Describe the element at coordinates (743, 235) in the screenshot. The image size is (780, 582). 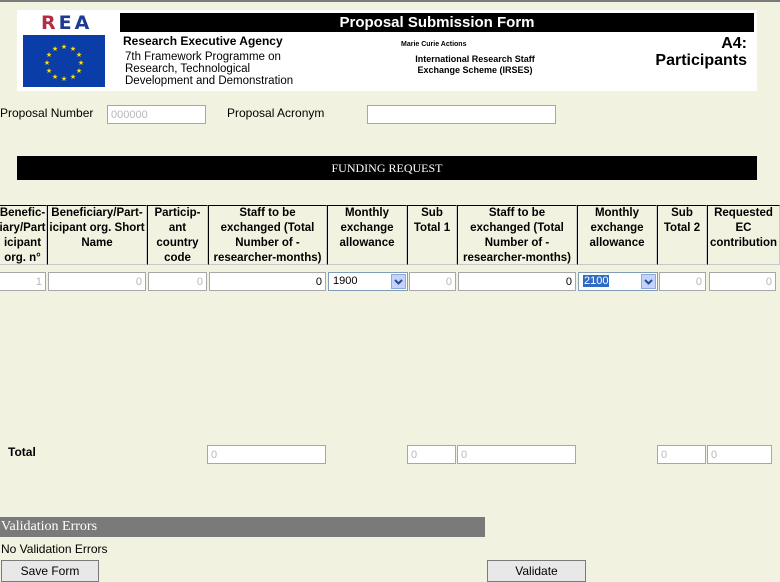
I see `column-header-ec-contribution: Requested EC contribution` at that location.